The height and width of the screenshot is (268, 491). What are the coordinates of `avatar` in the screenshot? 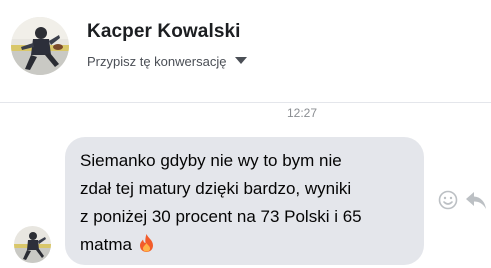 It's located at (40, 46).